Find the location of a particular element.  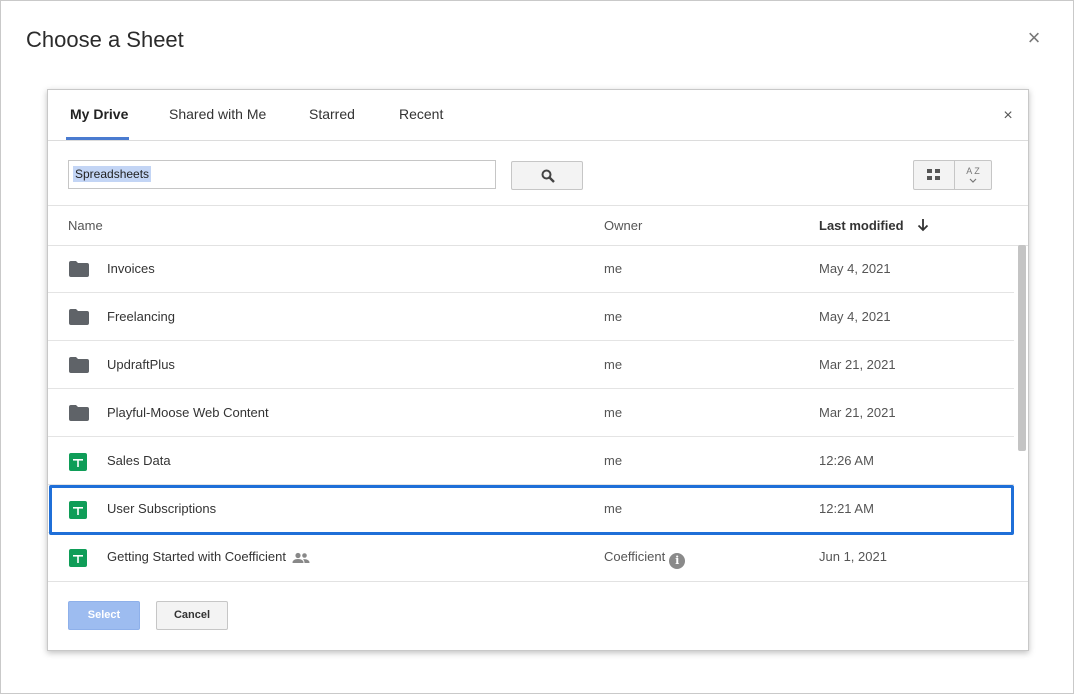

table-row: Freelancing me May 4, 2021 is located at coordinates (531, 317).